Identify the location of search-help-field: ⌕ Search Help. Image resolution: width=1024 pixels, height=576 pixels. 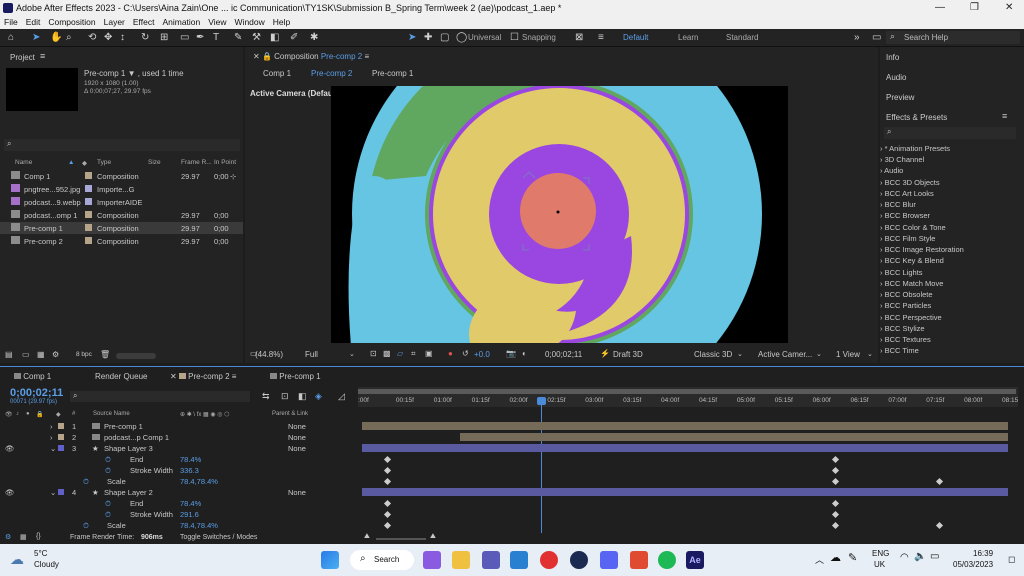
(953, 37).